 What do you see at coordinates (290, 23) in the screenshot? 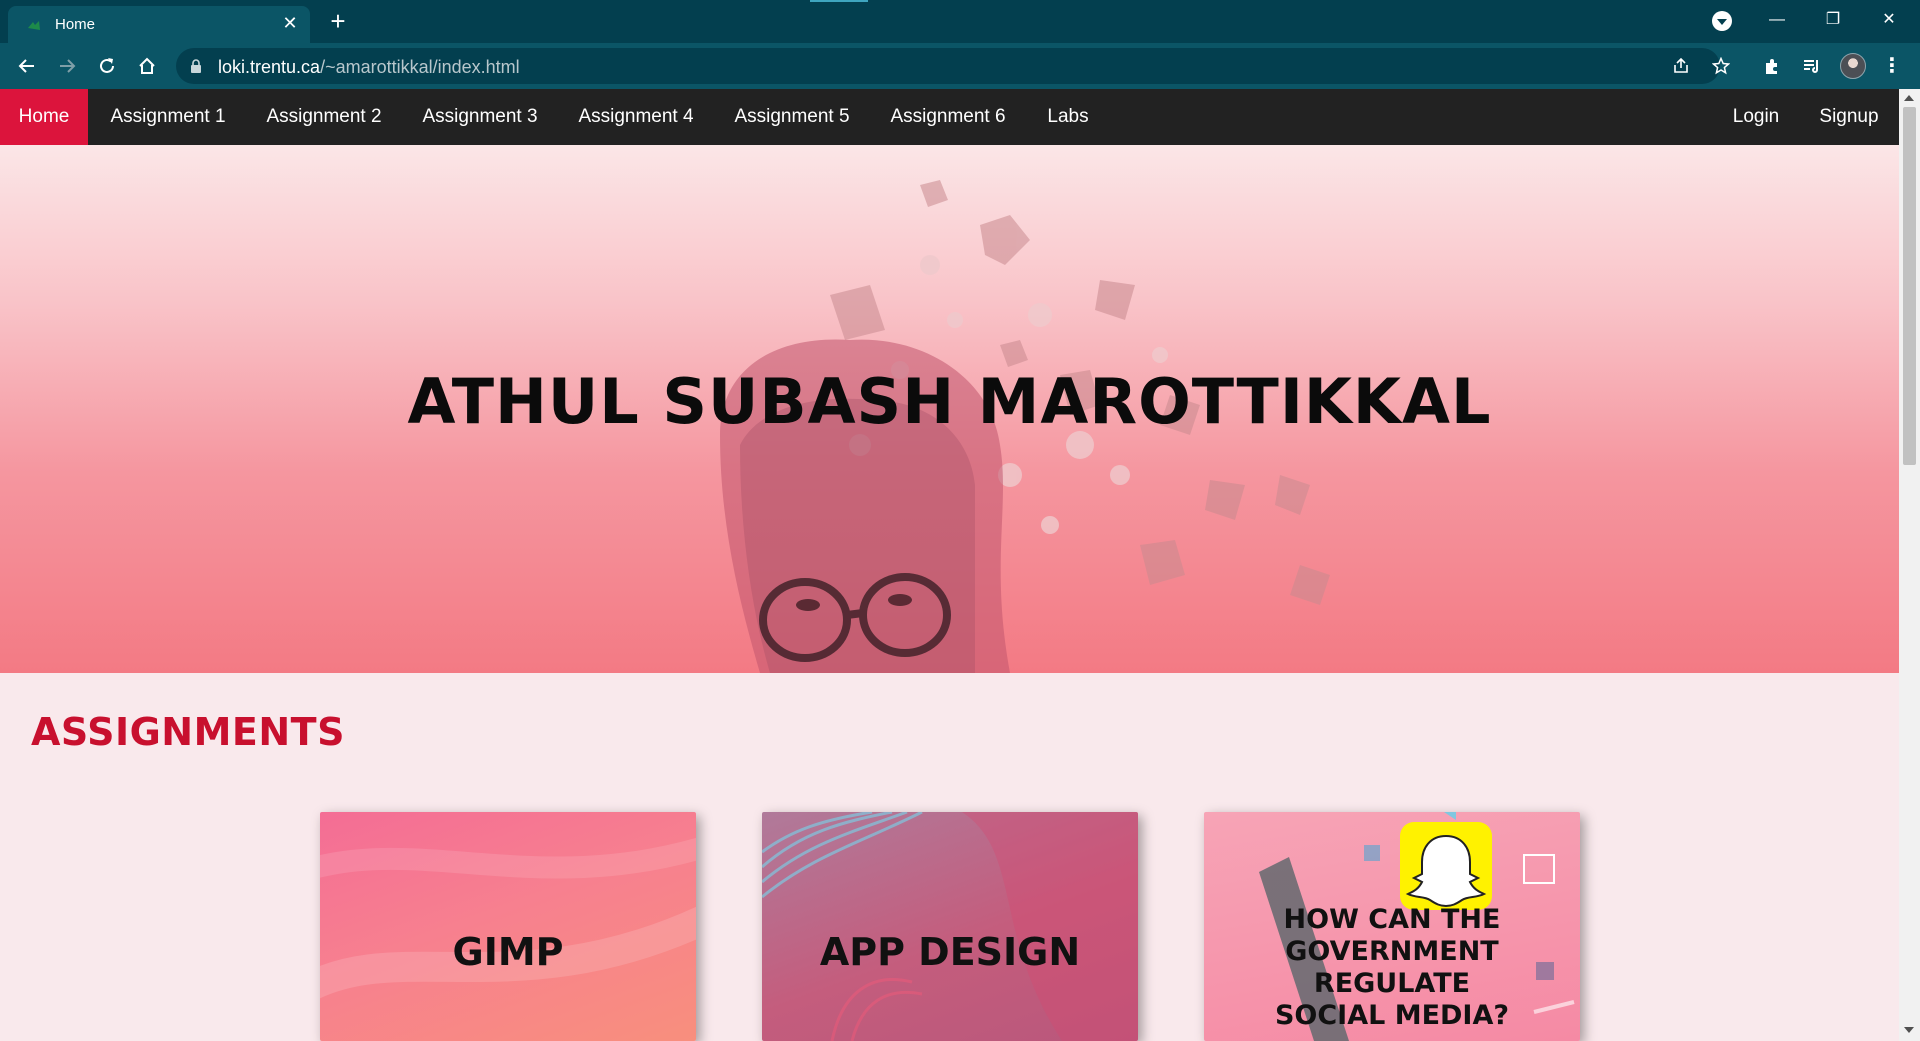
I see `tab-close-icon: ✕` at bounding box center [290, 23].